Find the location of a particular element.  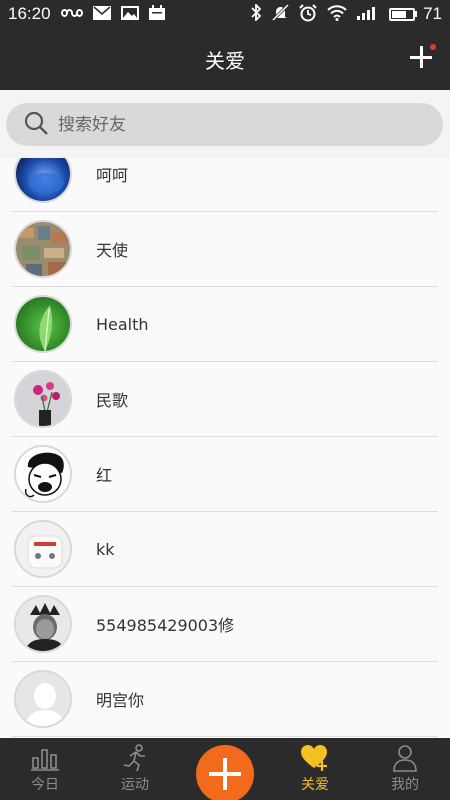

notification-dot is located at coordinates (433, 47).